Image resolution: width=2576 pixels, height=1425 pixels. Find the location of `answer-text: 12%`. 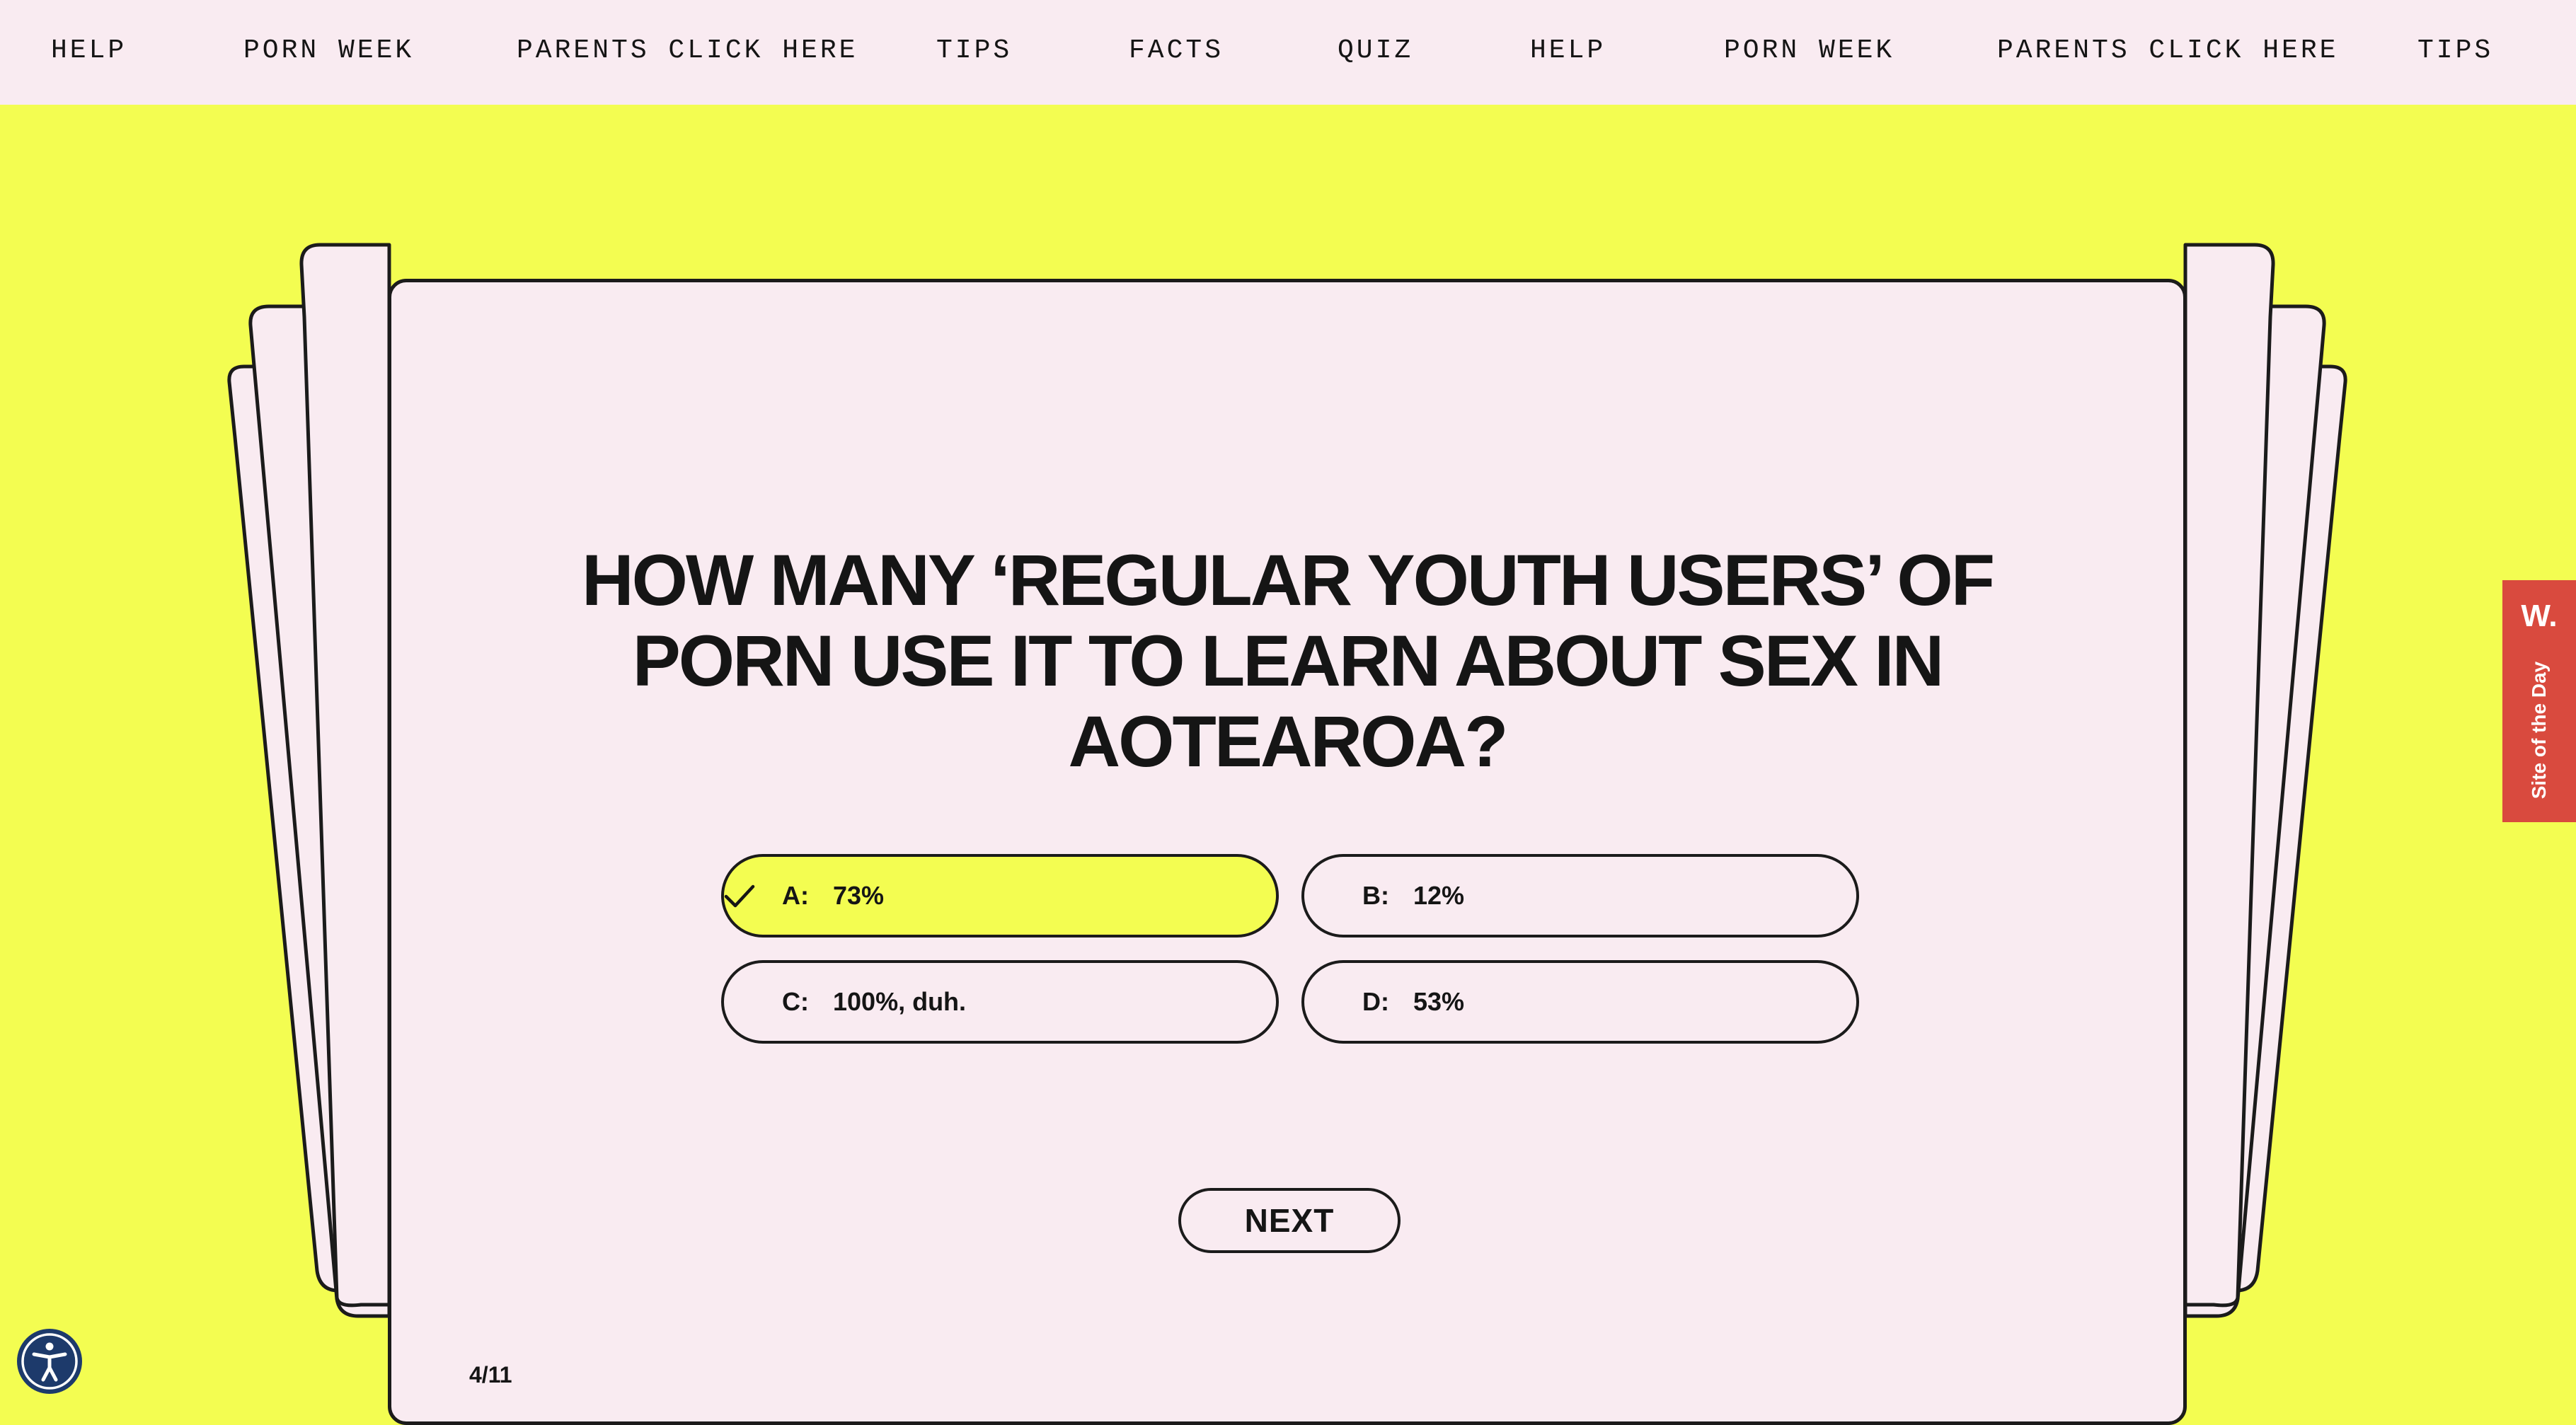

answer-text: 12% is located at coordinates (1439, 895).